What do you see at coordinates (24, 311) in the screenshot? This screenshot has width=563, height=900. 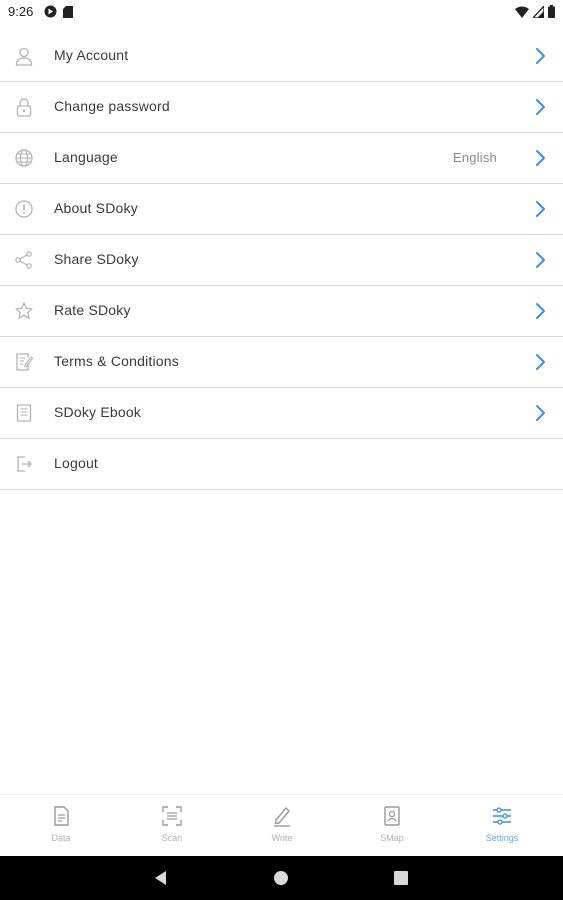 I see `star-icon` at bounding box center [24, 311].